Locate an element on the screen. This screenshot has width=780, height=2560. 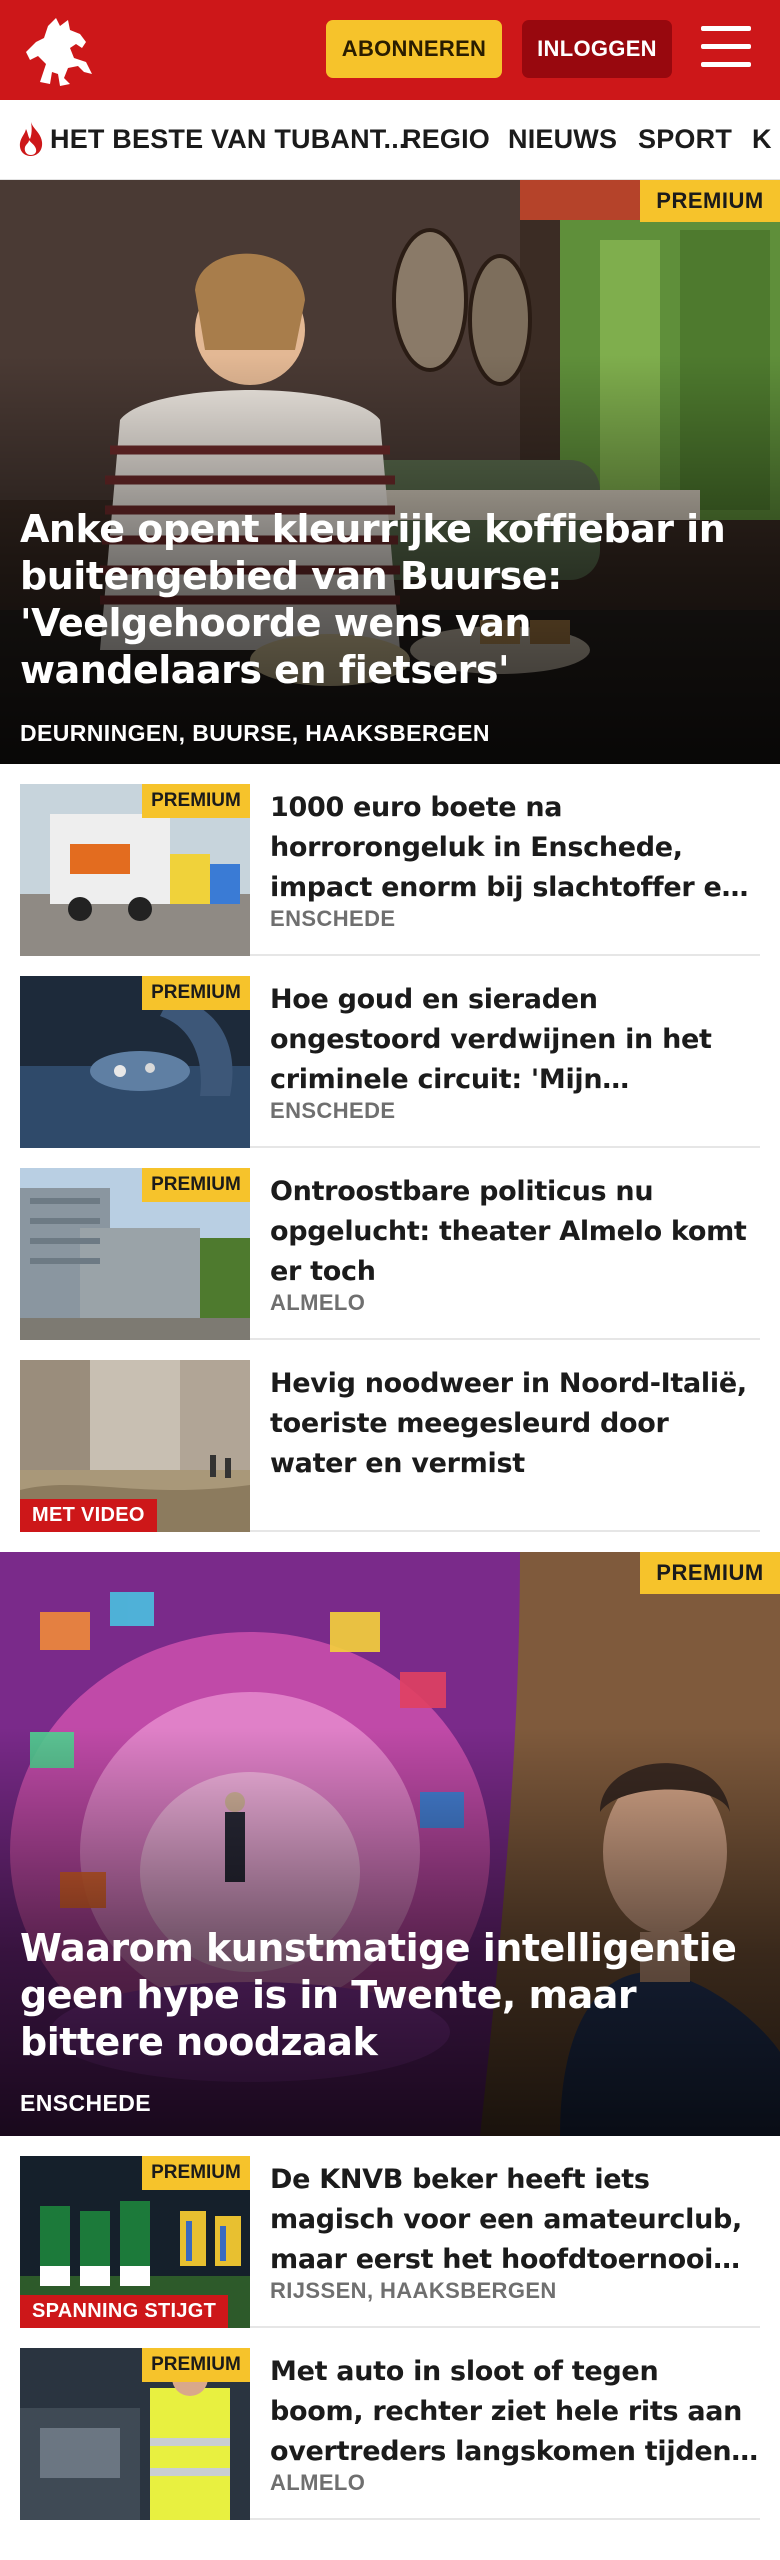
top-header: ABONNEREN INLOGGEN is located at coordinates (390, 50).